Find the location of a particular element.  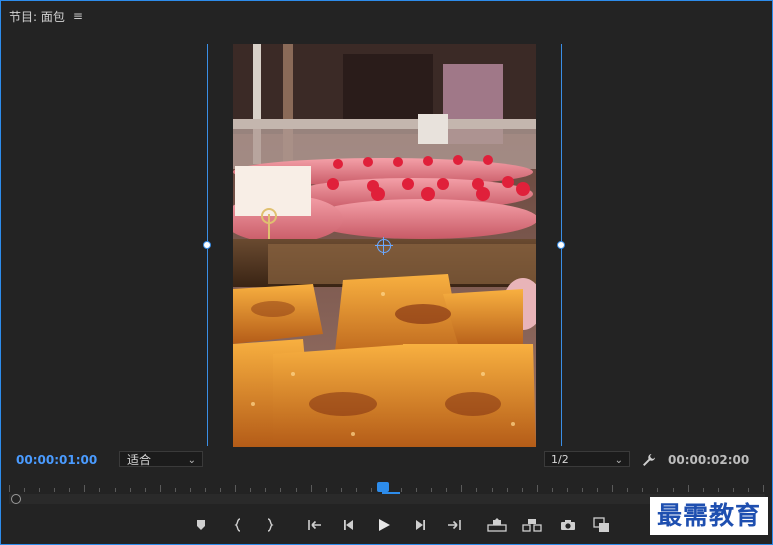

add-marker-button is located at coordinates (201, 525).